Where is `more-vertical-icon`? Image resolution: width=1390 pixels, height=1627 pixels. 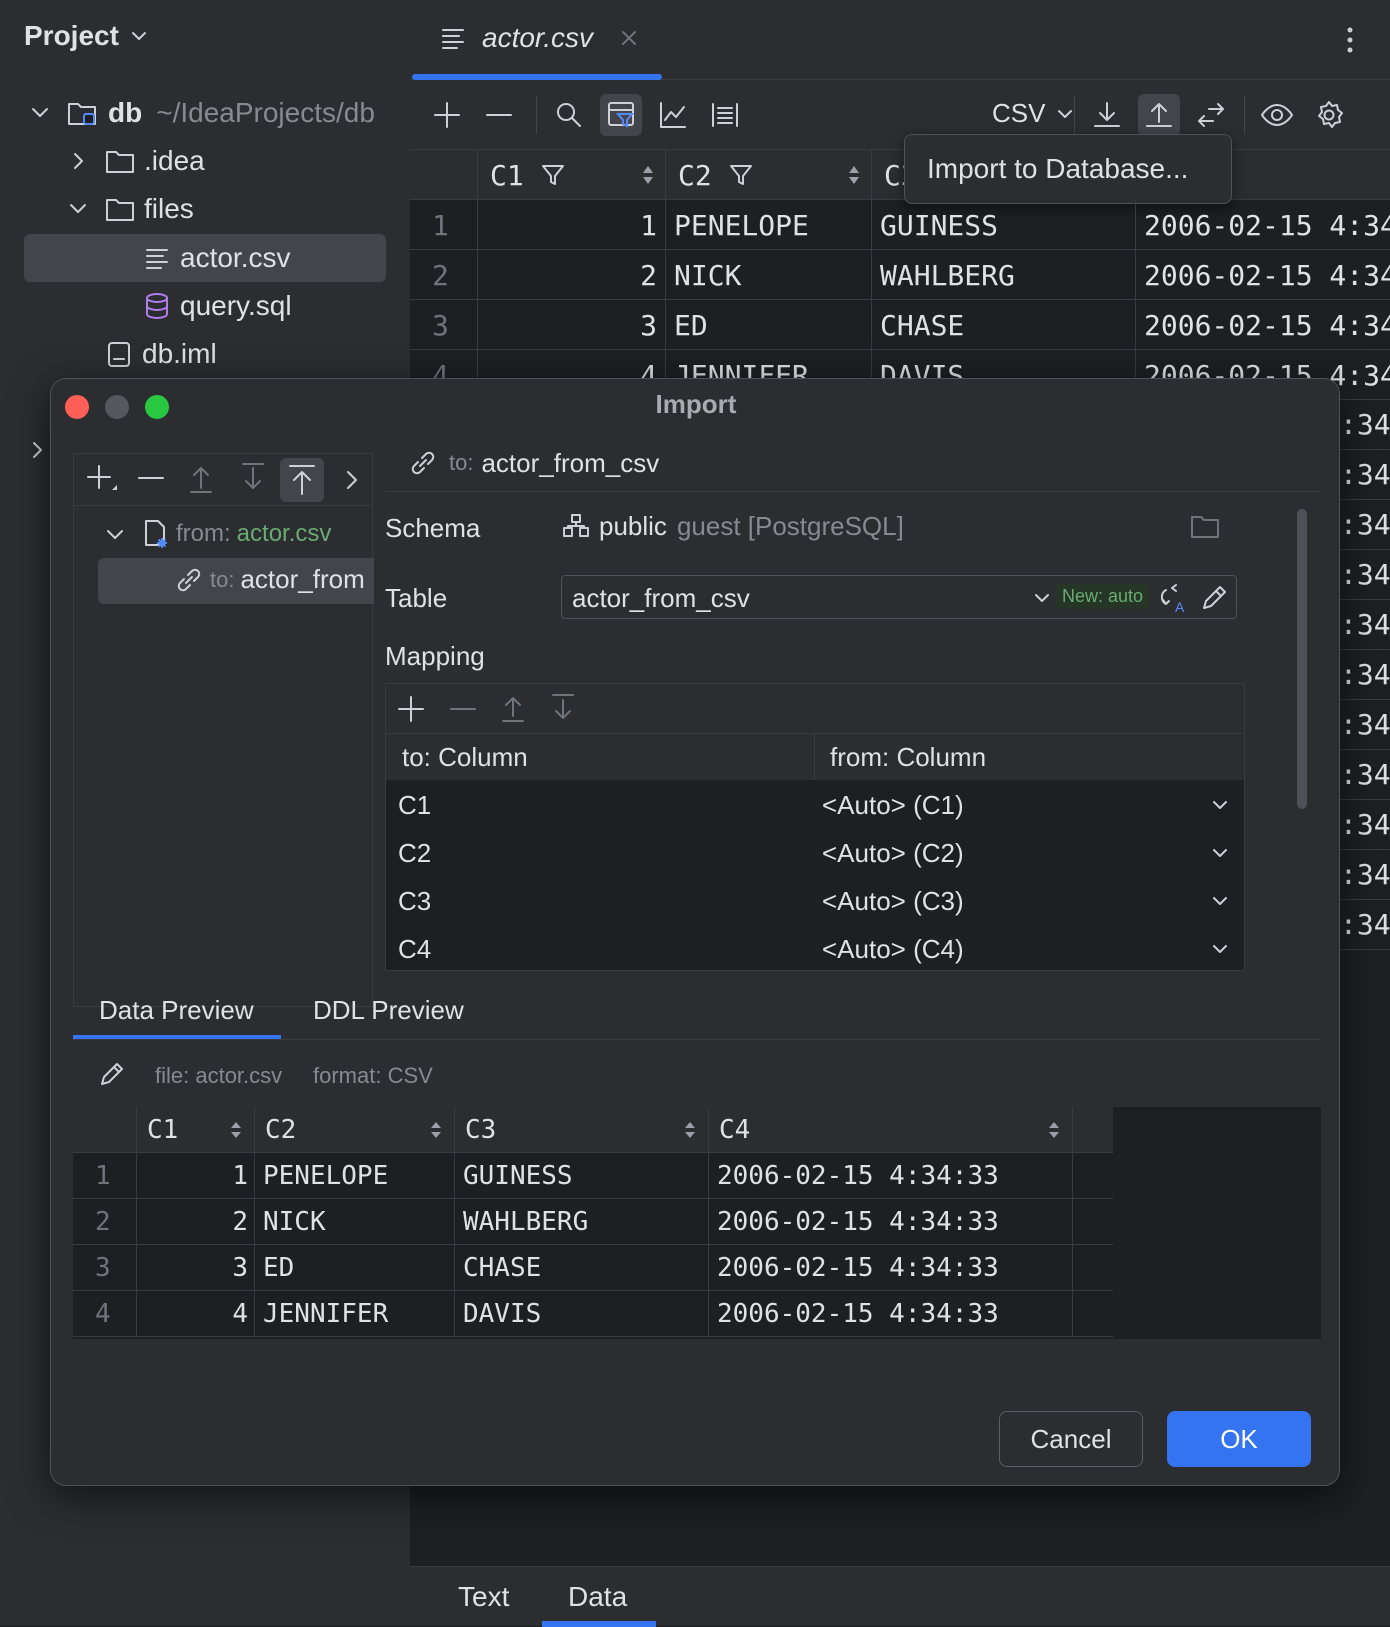 more-vertical-icon is located at coordinates (1350, 40).